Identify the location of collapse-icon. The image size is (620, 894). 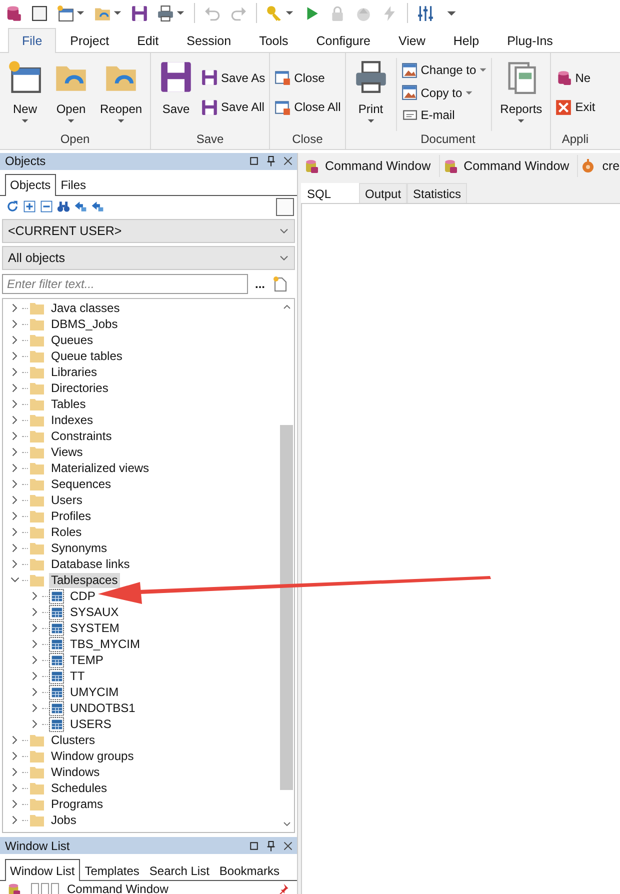
(46, 207).